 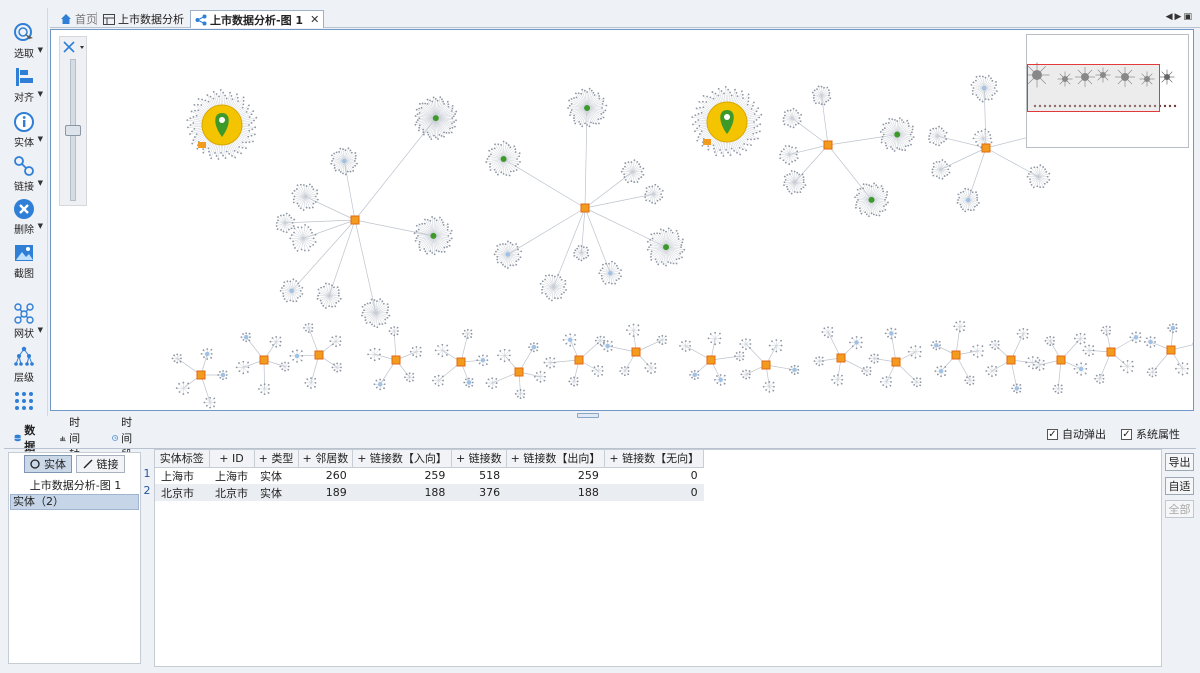 What do you see at coordinates (232, 459) in the screenshot?
I see `column-header-id: + ID` at bounding box center [232, 459].